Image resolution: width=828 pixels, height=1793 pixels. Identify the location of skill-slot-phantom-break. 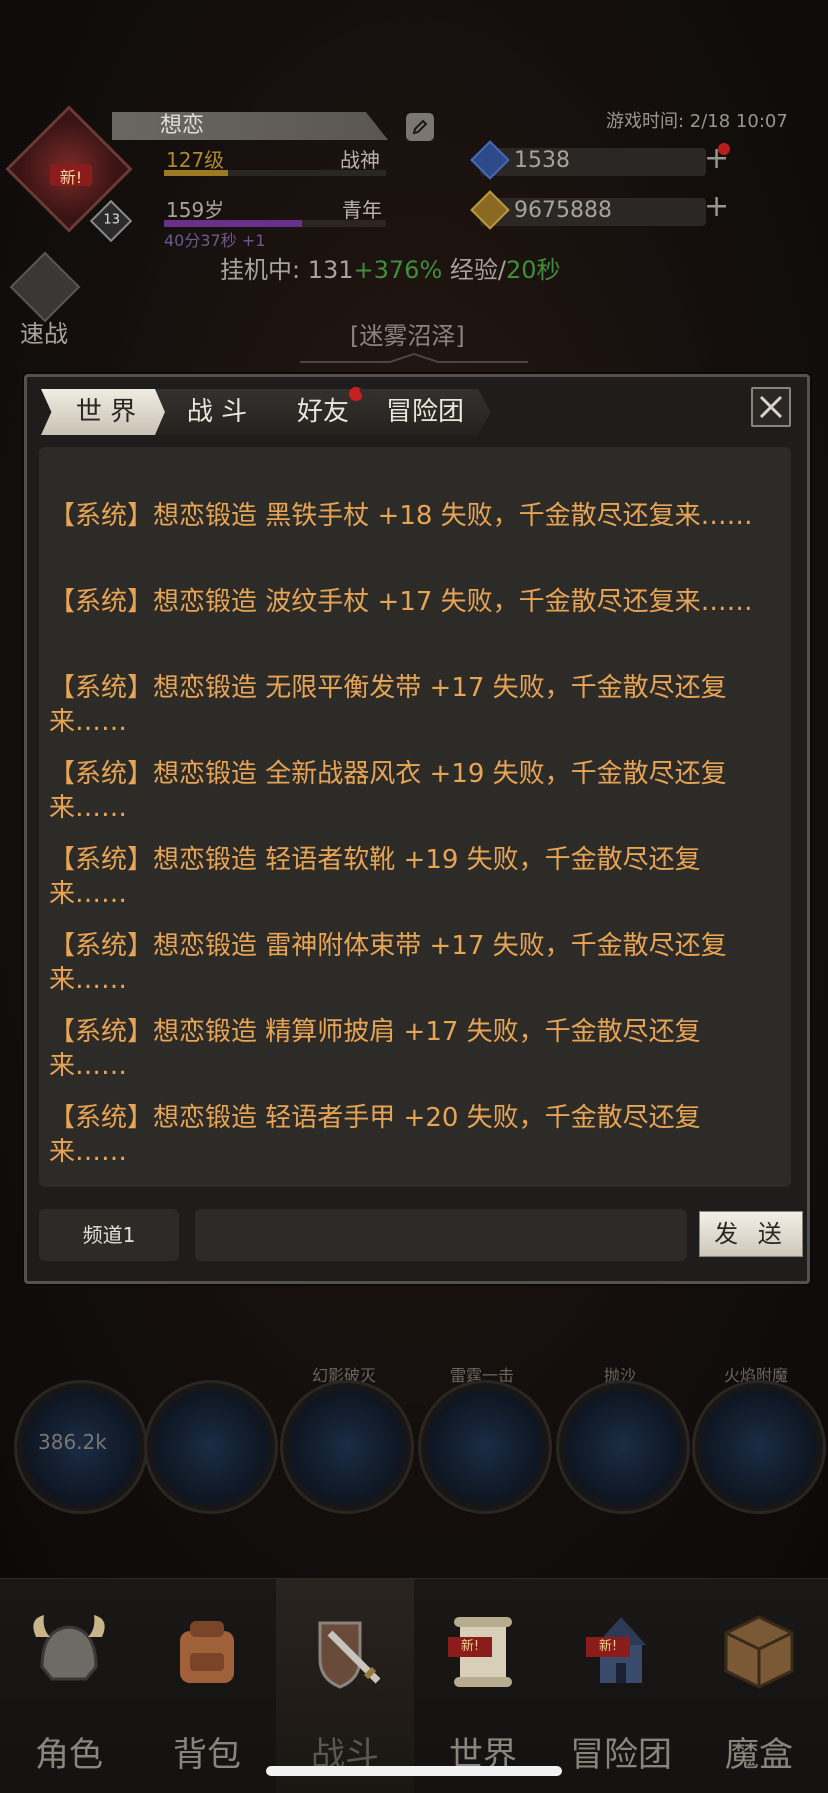
(347, 1447).